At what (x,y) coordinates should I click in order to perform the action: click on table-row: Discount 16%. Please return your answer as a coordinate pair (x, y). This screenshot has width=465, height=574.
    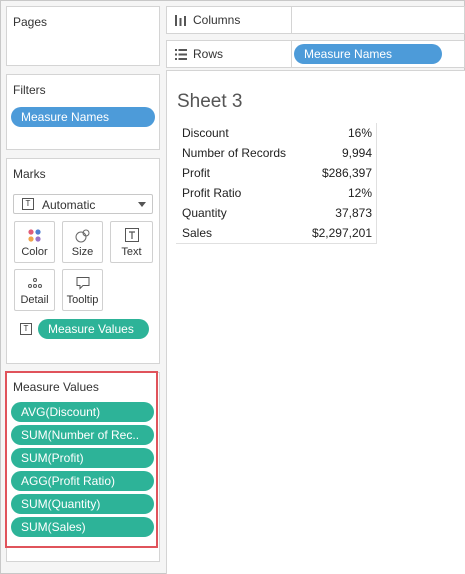
    Looking at the image, I should click on (276, 133).